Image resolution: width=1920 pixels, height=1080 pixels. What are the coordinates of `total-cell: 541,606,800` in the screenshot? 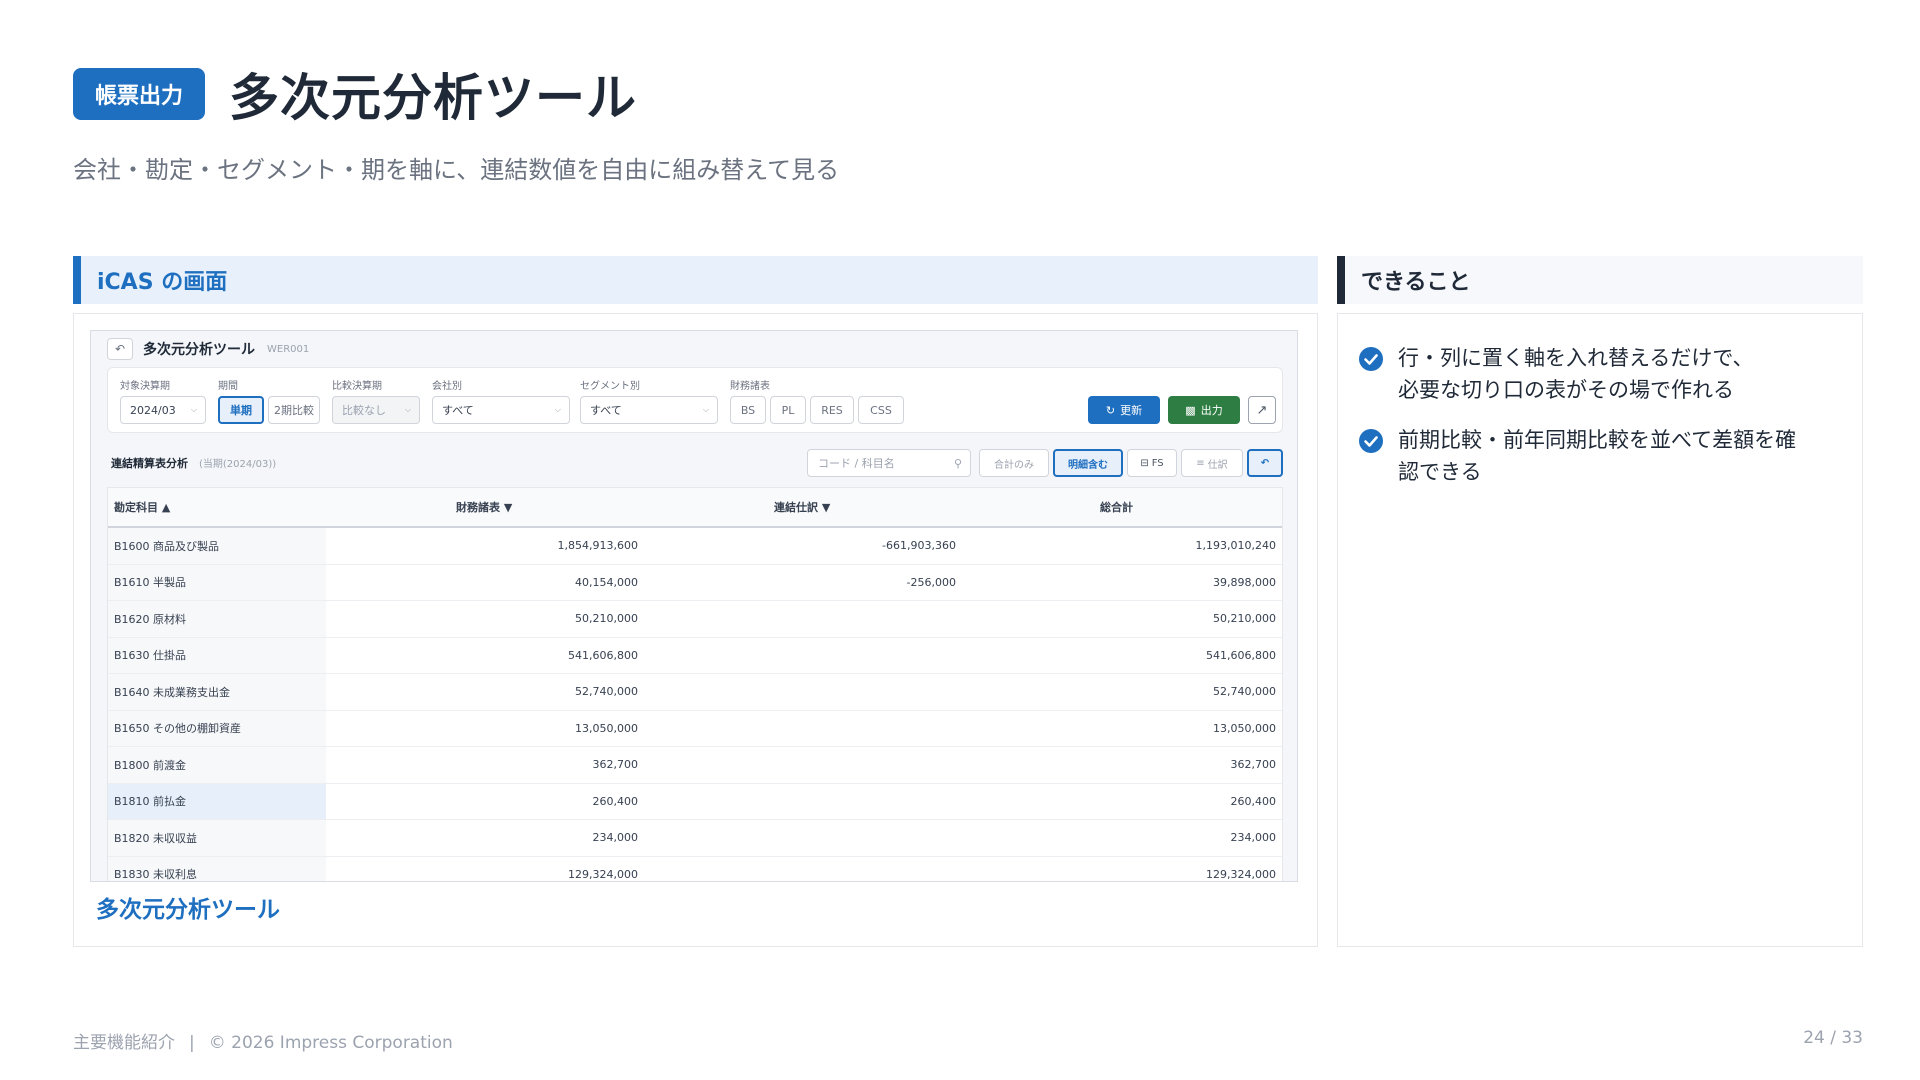 It's located at (1241, 655).